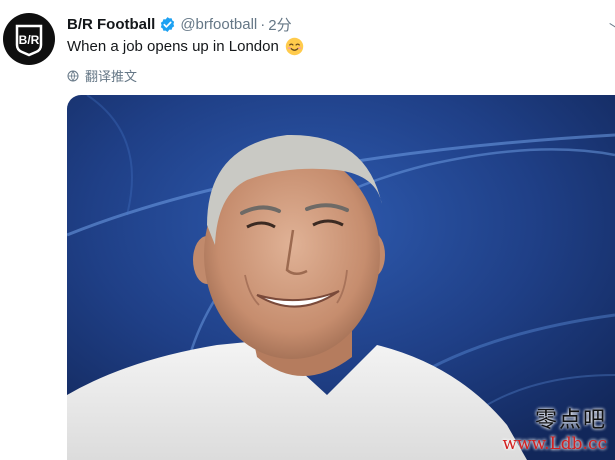 This screenshot has height=460, width=615. Describe the element at coordinates (218, 24) in the screenshot. I see `user-handle: @brfootball` at that location.